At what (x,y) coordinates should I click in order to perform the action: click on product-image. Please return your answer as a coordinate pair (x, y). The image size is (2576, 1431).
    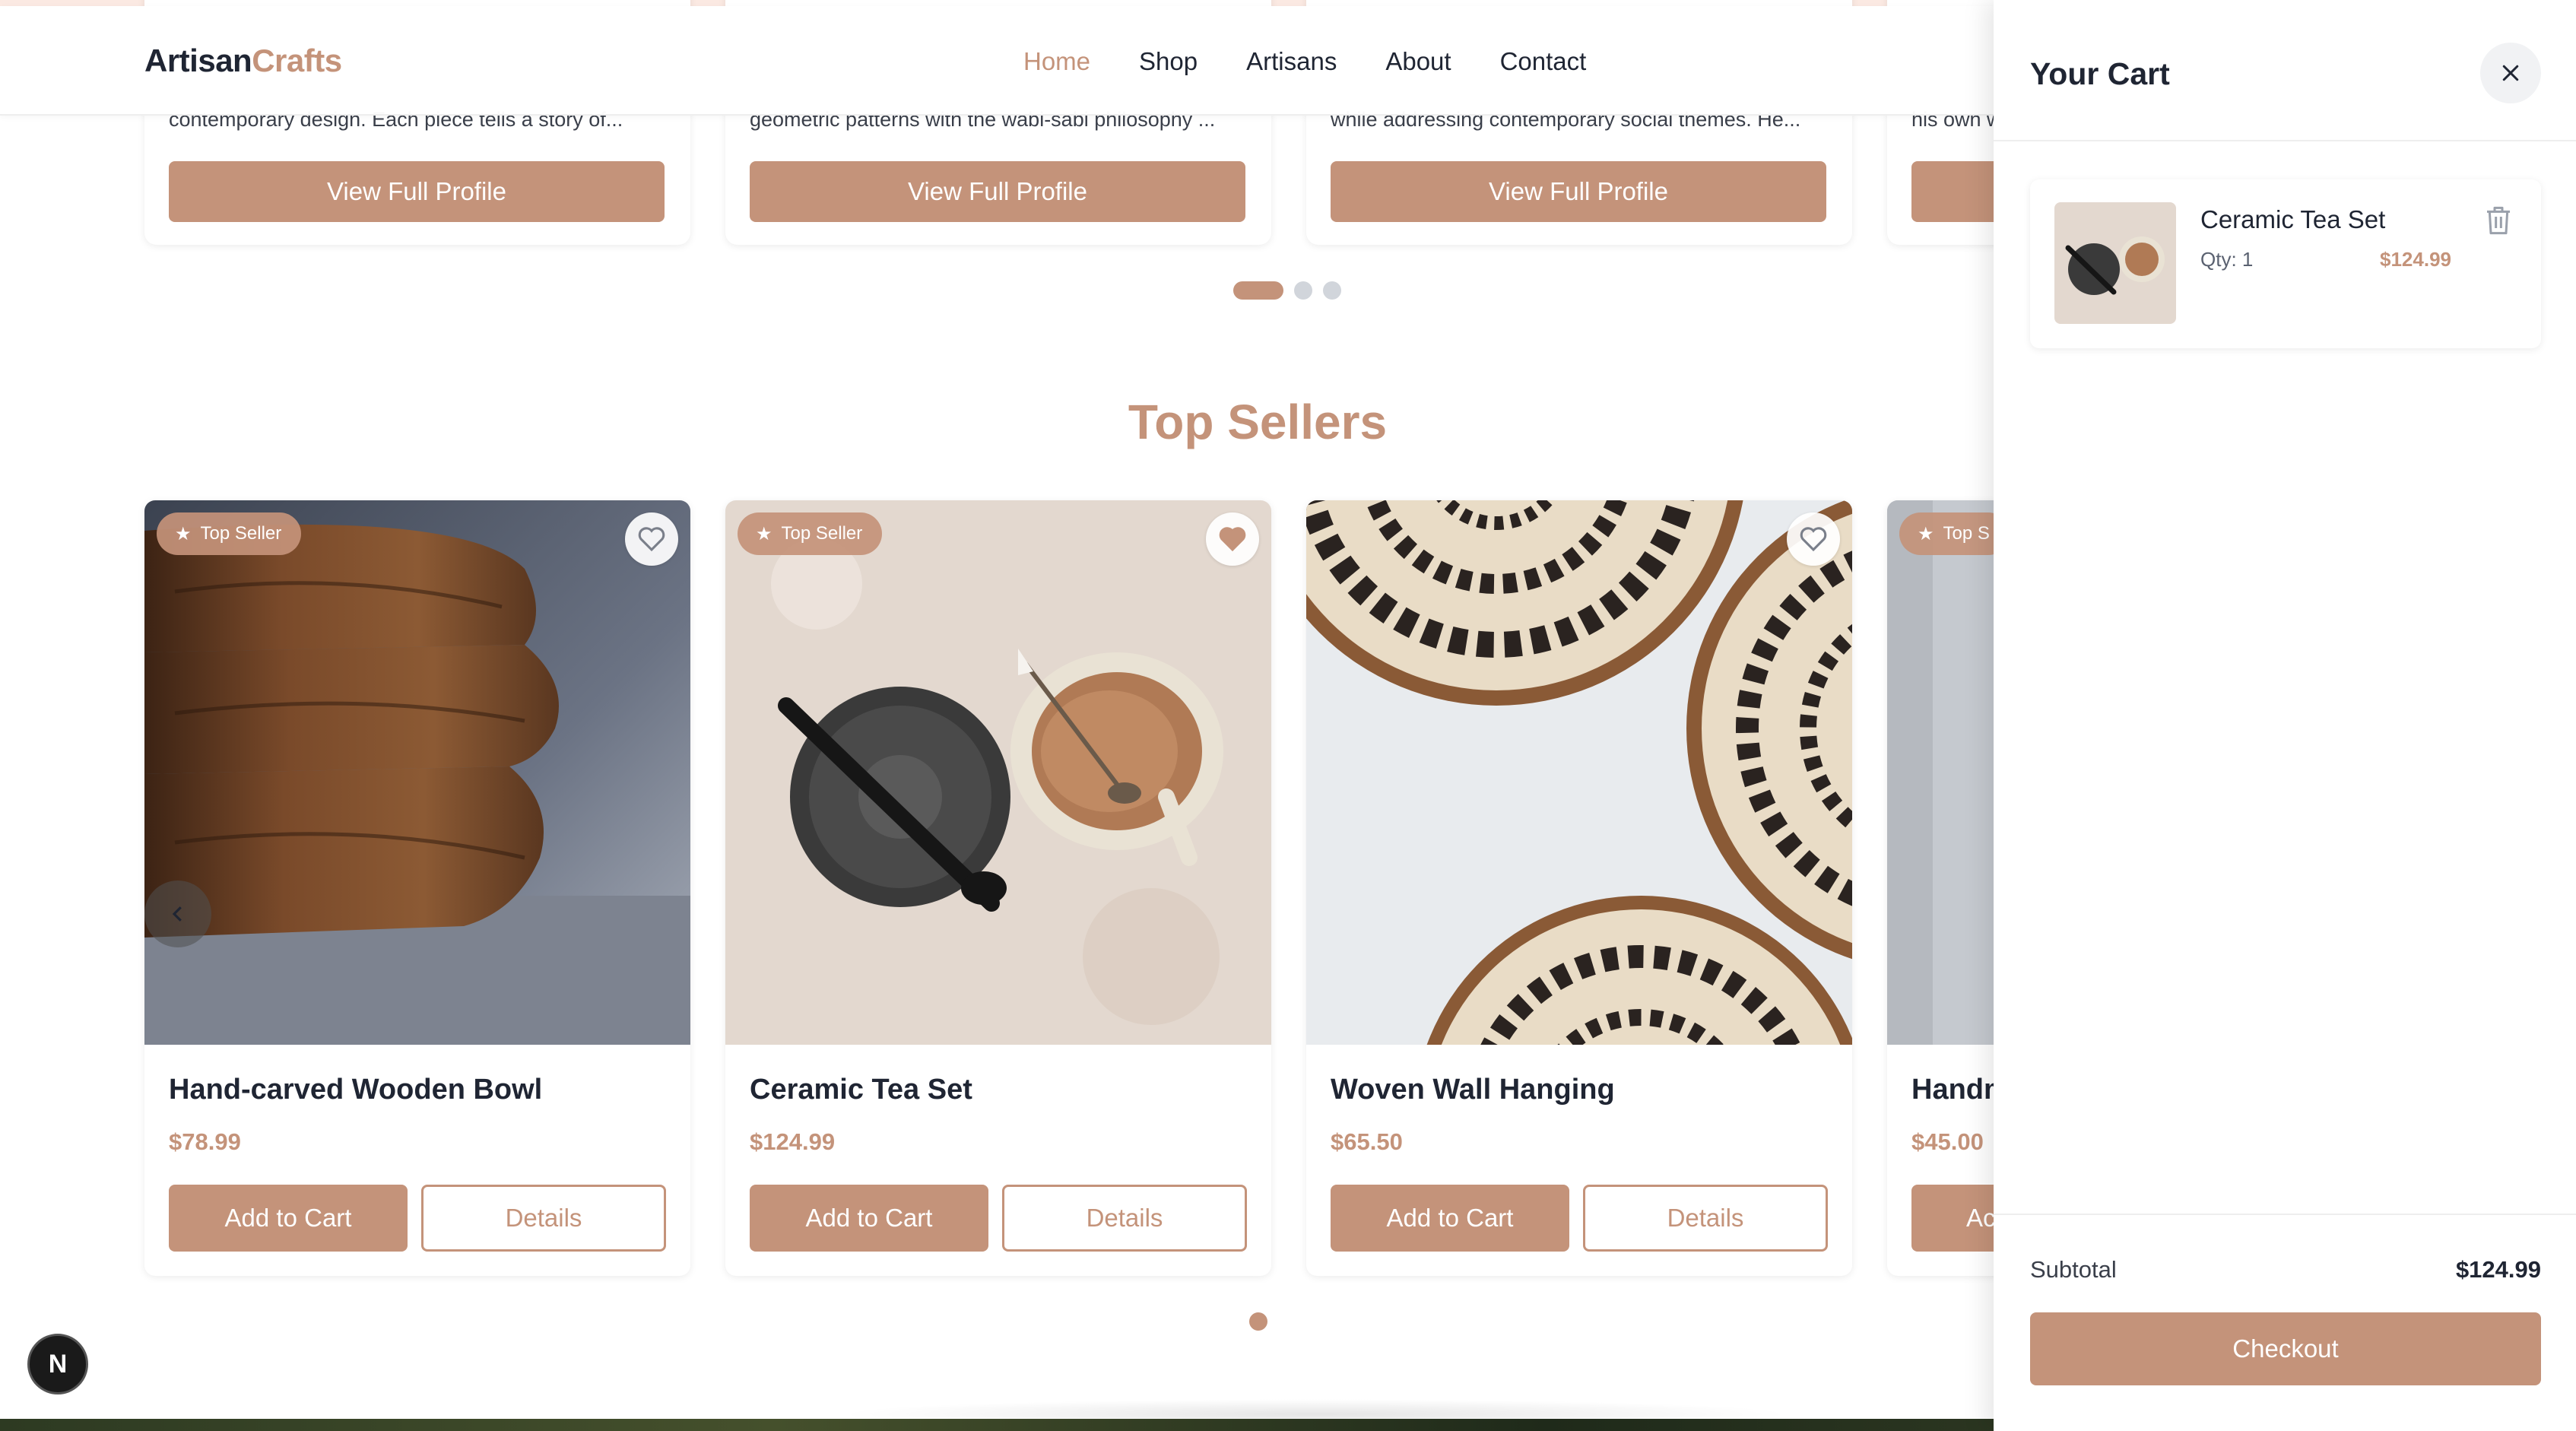
    Looking at the image, I should click on (1579, 772).